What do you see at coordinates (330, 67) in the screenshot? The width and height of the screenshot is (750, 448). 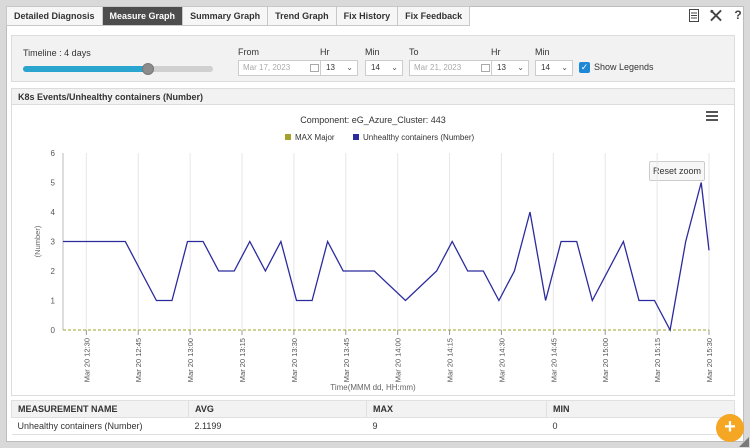 I see `from-hr-value: 13` at bounding box center [330, 67].